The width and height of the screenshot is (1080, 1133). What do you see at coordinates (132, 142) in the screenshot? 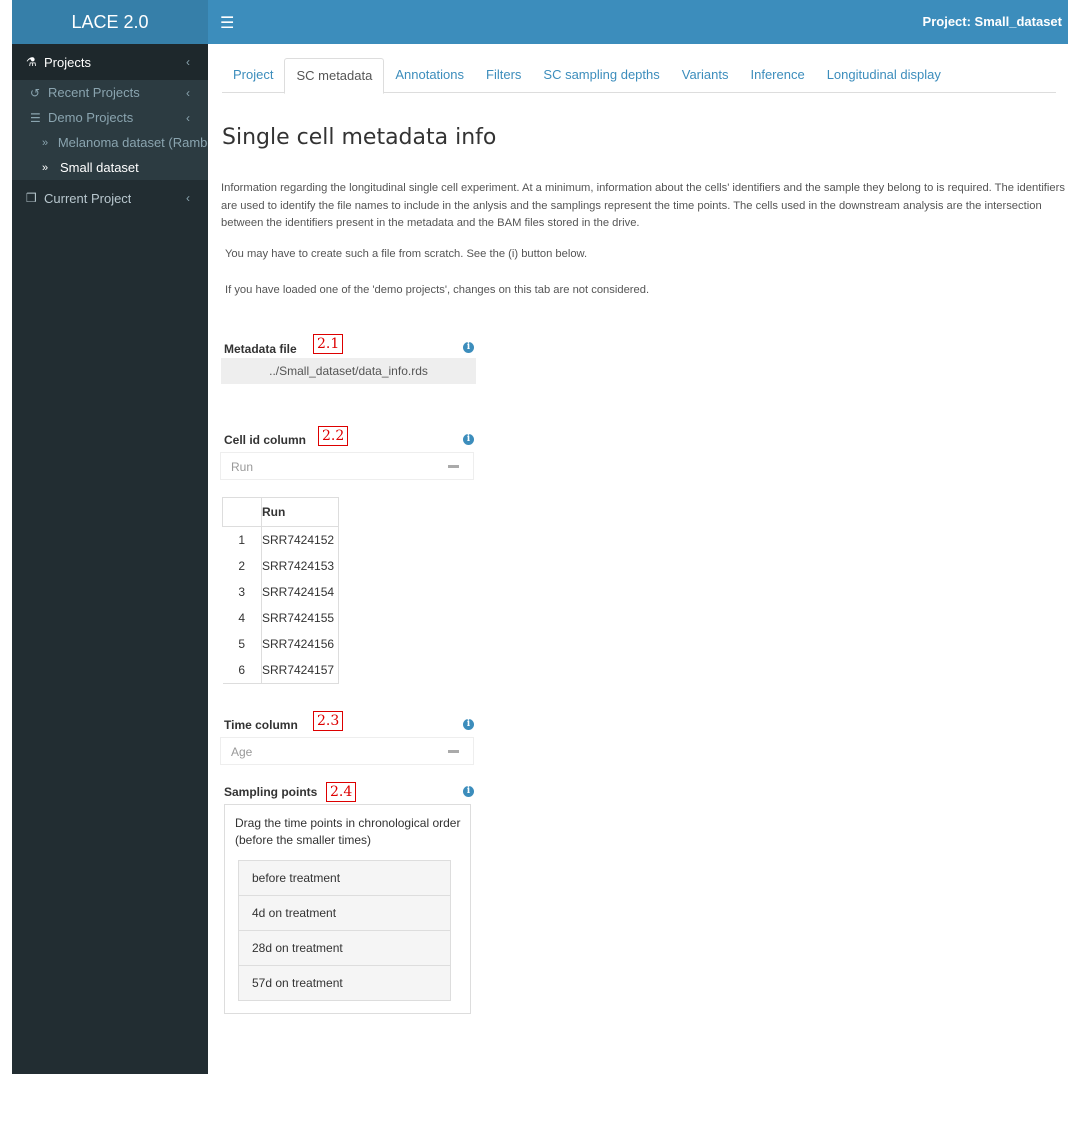
I see `sidebar-item-label: Melanoma dataset (Rambow)` at bounding box center [132, 142].